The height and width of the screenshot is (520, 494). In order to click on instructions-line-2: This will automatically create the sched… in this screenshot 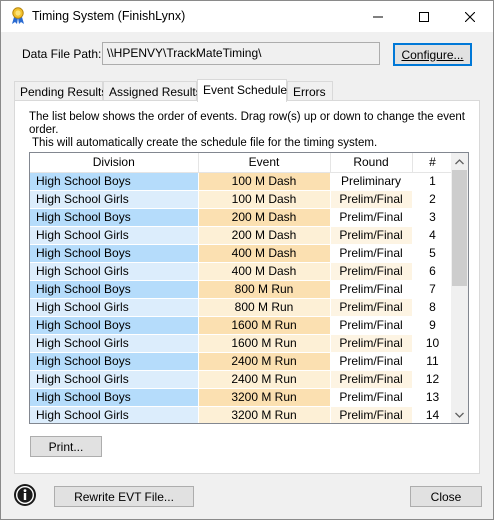, I will do `click(205, 143)`.